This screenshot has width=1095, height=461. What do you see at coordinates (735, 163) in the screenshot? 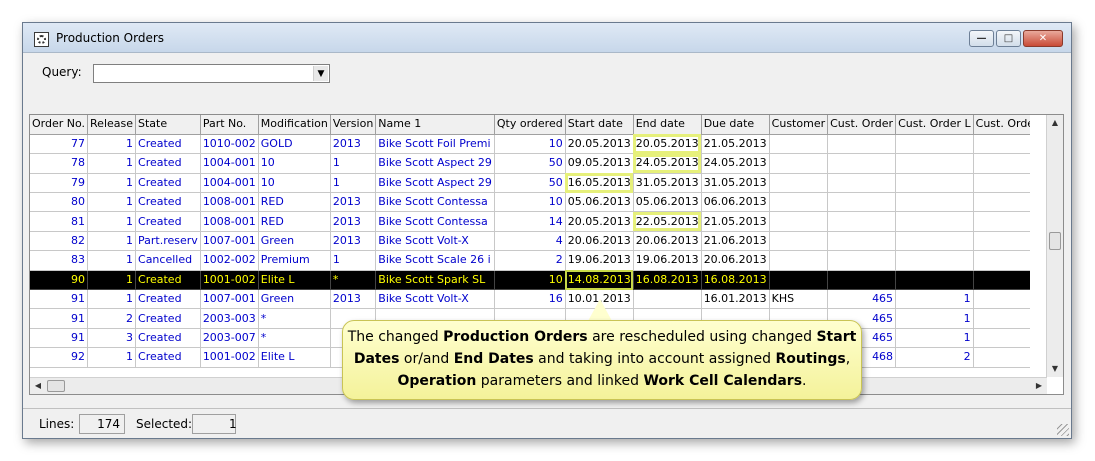
I see `table-cell: 24.05.2013` at bounding box center [735, 163].